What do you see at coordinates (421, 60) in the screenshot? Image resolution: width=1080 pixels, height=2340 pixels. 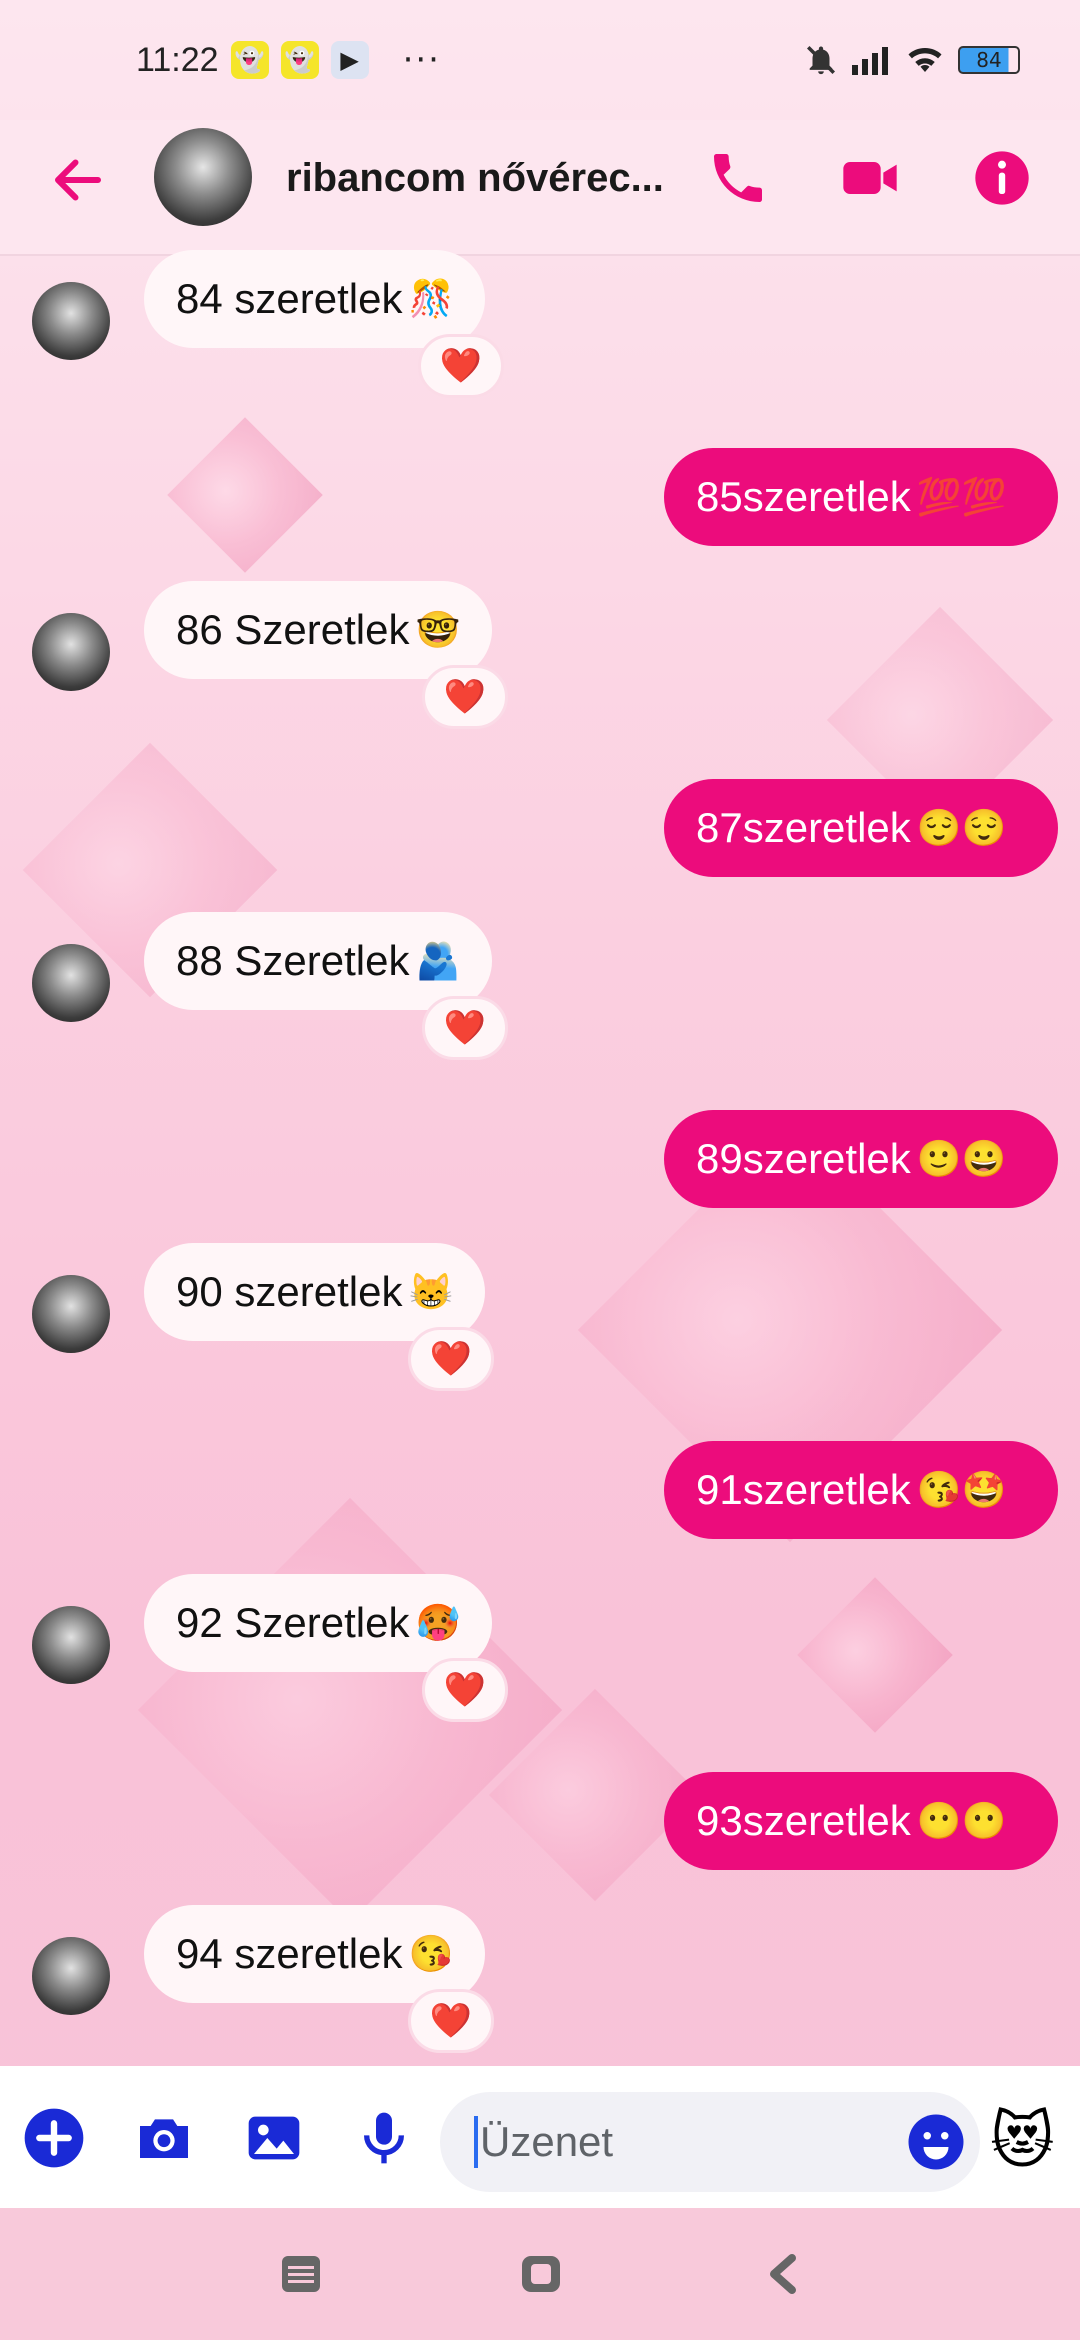 I see `more-notifications-icon: ···` at bounding box center [421, 60].